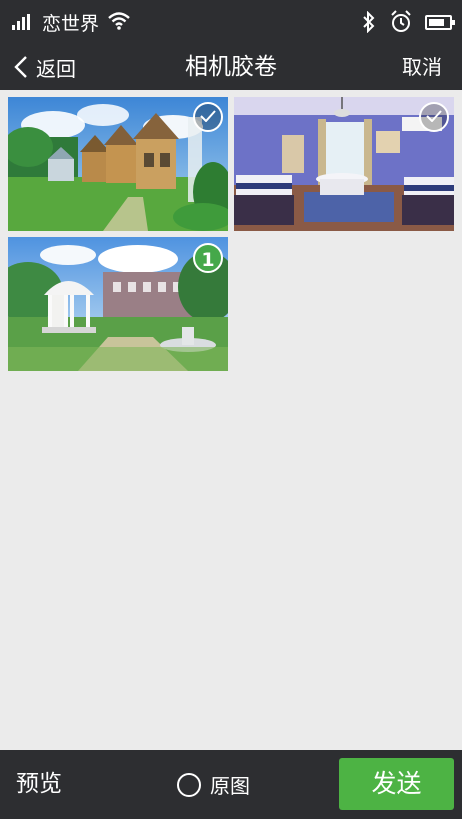 This screenshot has height=819, width=462. Describe the element at coordinates (20, 67) in the screenshot. I see `chevron-left-icon` at that location.